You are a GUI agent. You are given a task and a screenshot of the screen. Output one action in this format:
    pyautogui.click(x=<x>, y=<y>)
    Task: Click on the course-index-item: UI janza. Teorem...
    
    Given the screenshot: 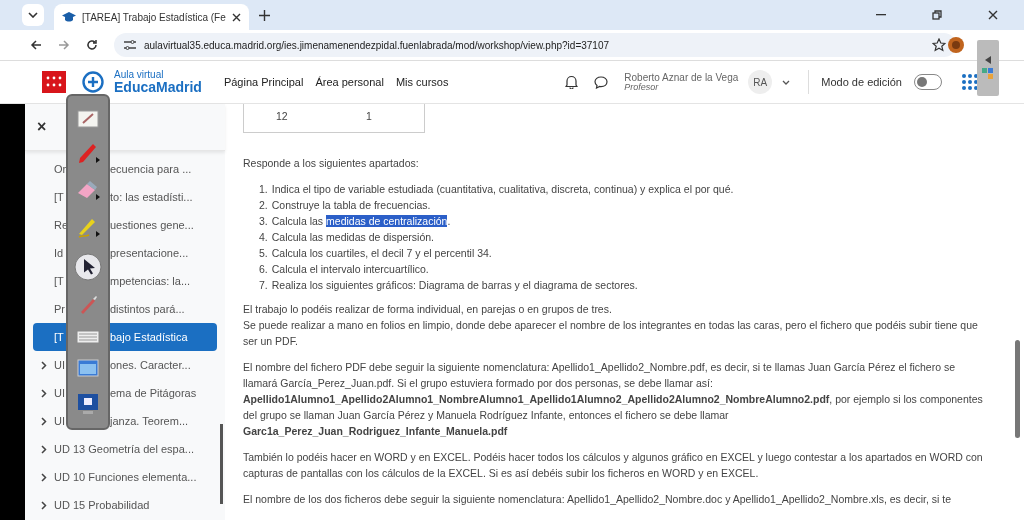 What is the action you would take?
    pyautogui.click(x=125, y=421)
    